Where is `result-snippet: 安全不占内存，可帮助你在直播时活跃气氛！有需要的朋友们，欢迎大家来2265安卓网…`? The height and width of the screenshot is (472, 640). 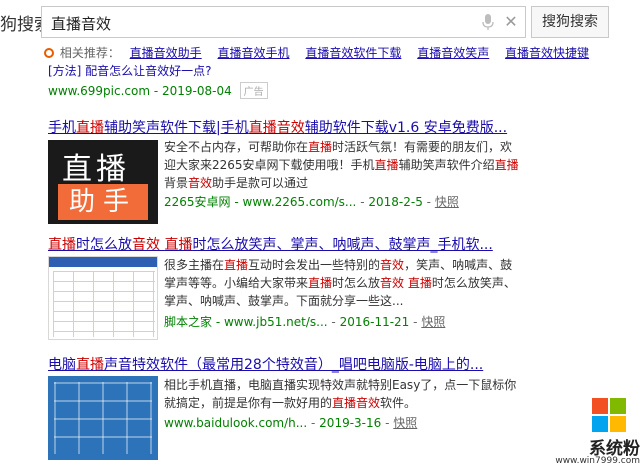
result-snippet: 安全不占内存，可帮助你在直播时活跃气氛！有需要的朋友们，欢迎大家来2265安卓网… is located at coordinates (341, 165).